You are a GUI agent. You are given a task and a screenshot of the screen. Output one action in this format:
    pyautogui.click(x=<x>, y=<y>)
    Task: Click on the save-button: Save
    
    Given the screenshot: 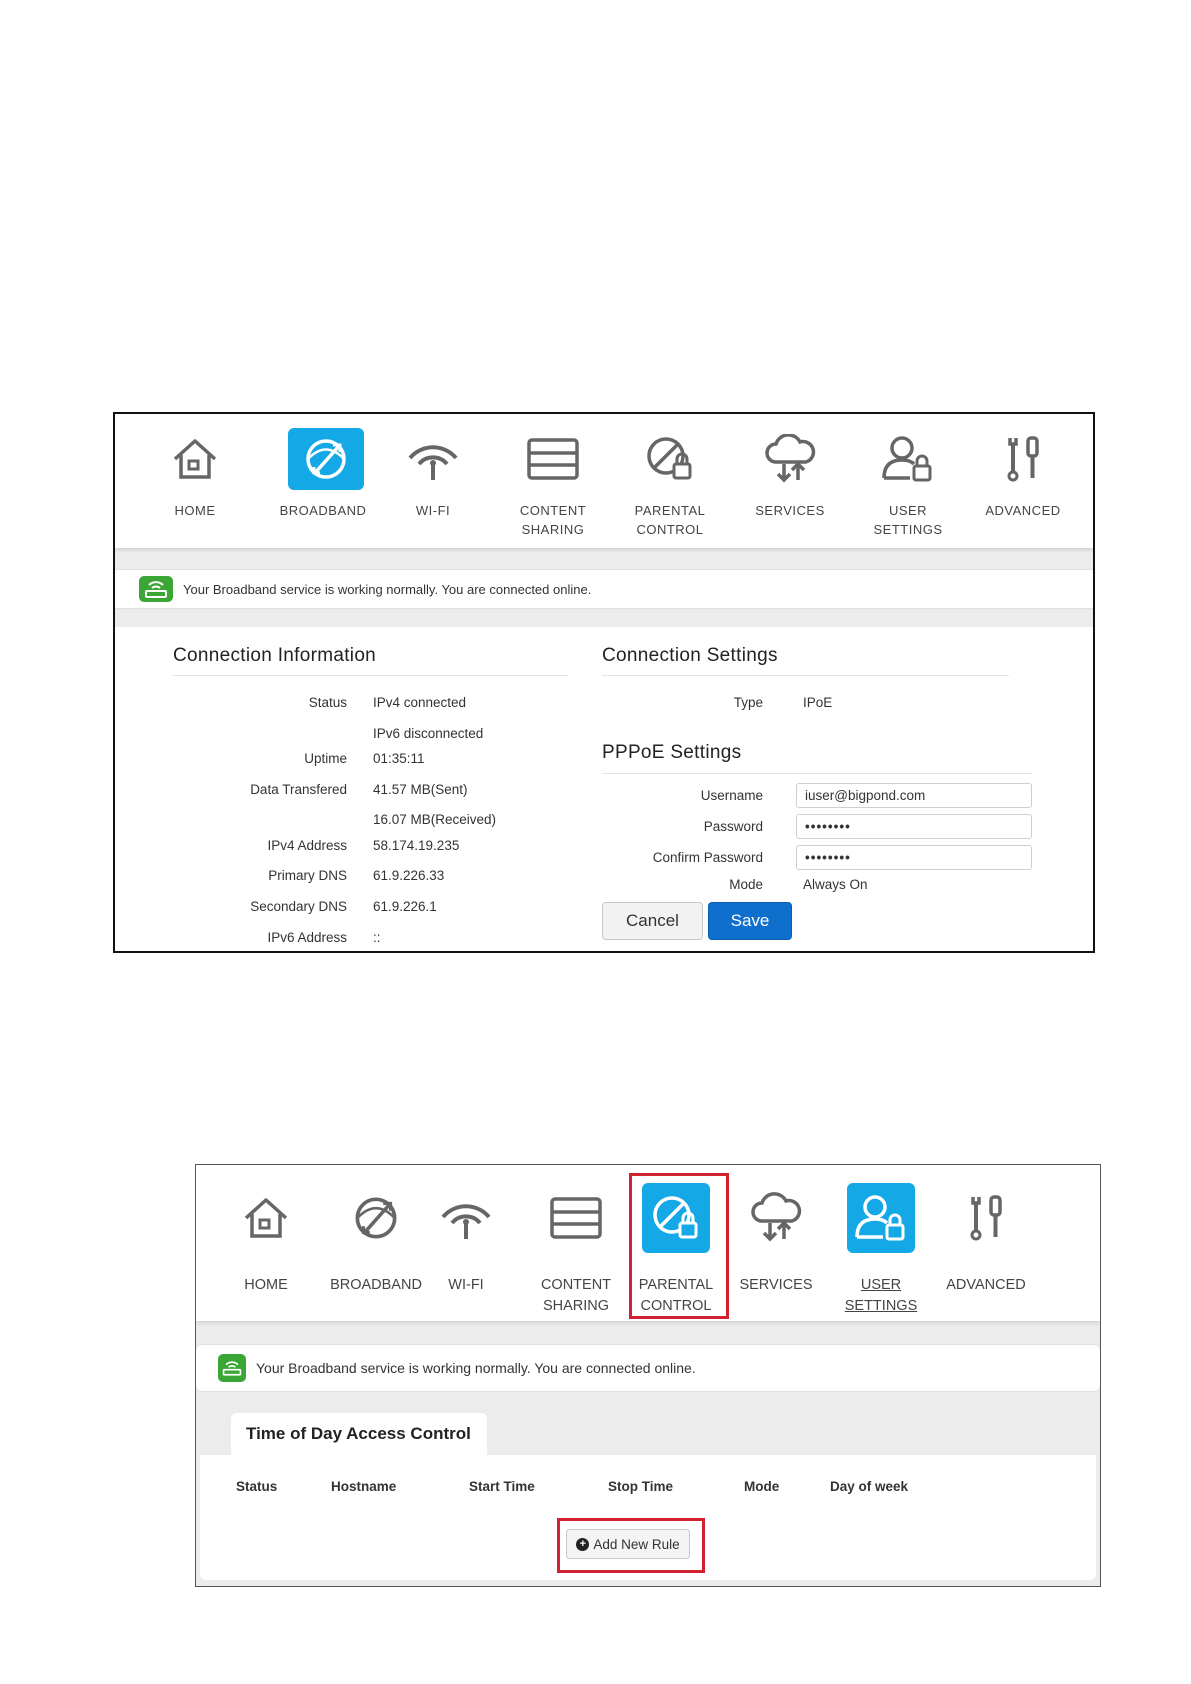 What is the action you would take?
    pyautogui.click(x=750, y=921)
    